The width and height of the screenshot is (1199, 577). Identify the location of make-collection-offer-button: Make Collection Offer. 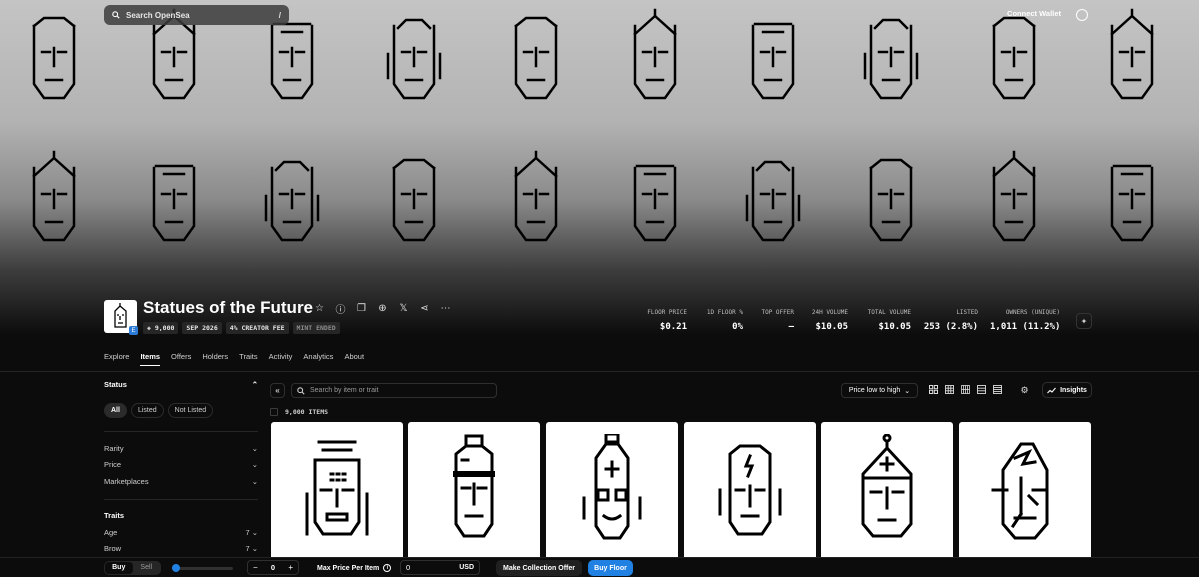
(539, 568).